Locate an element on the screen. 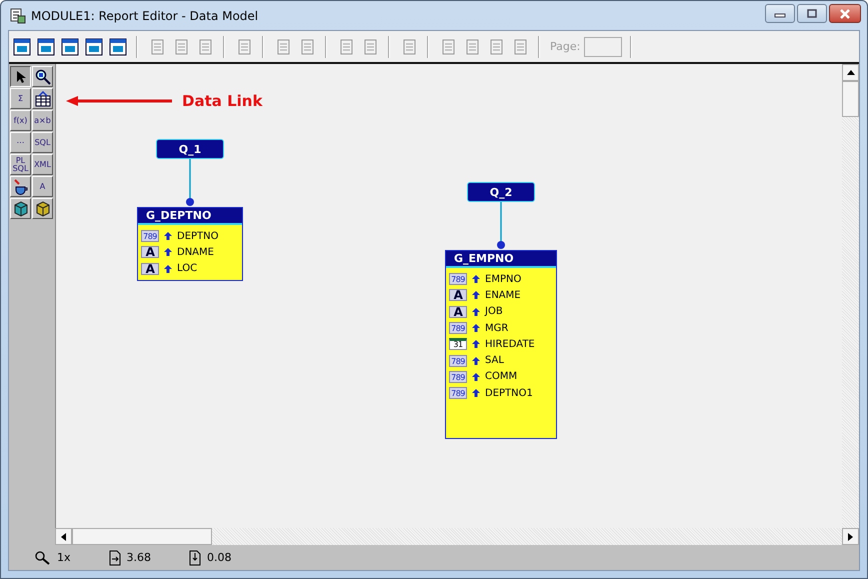 The width and height of the screenshot is (868, 579). field-type-icon: 31 is located at coordinates (458, 344).